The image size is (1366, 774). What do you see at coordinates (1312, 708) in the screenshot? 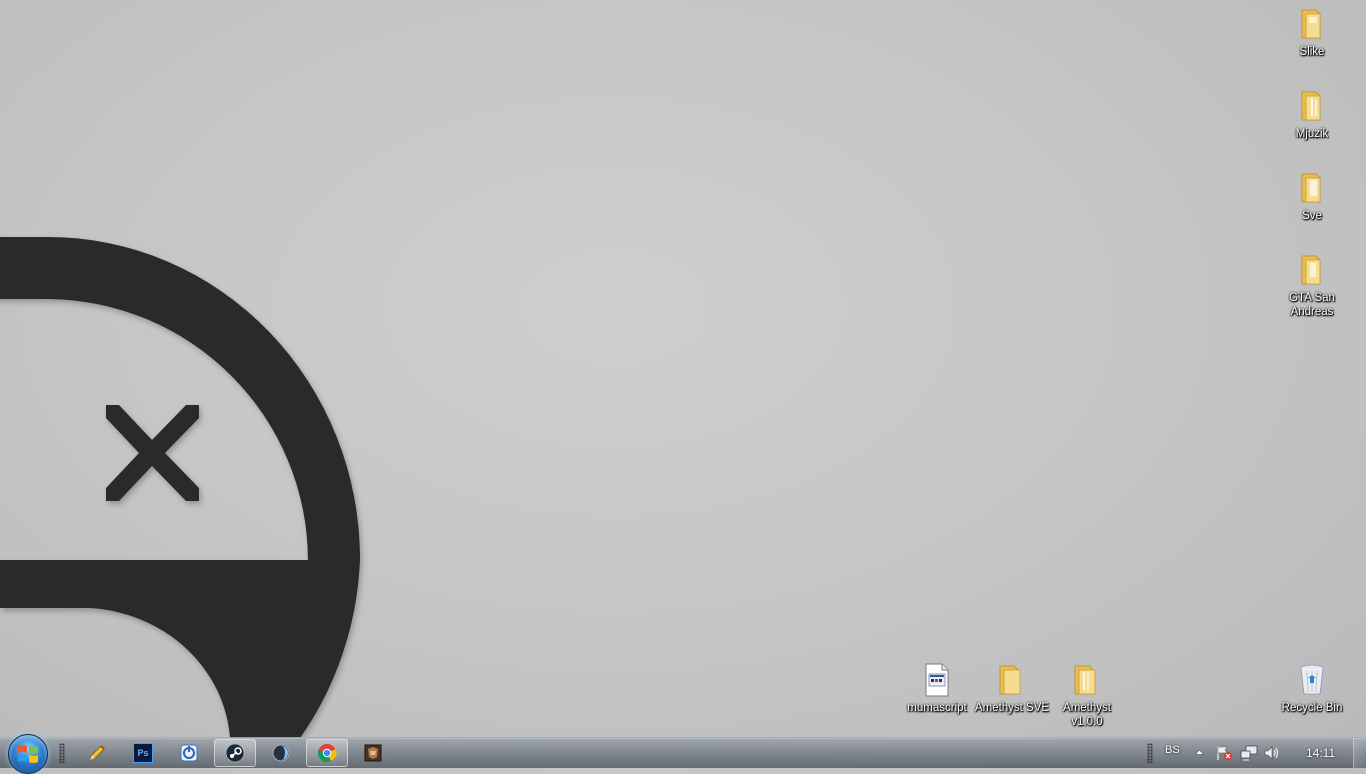
I see `desktop-icon-label: Recycle Bin` at bounding box center [1312, 708].